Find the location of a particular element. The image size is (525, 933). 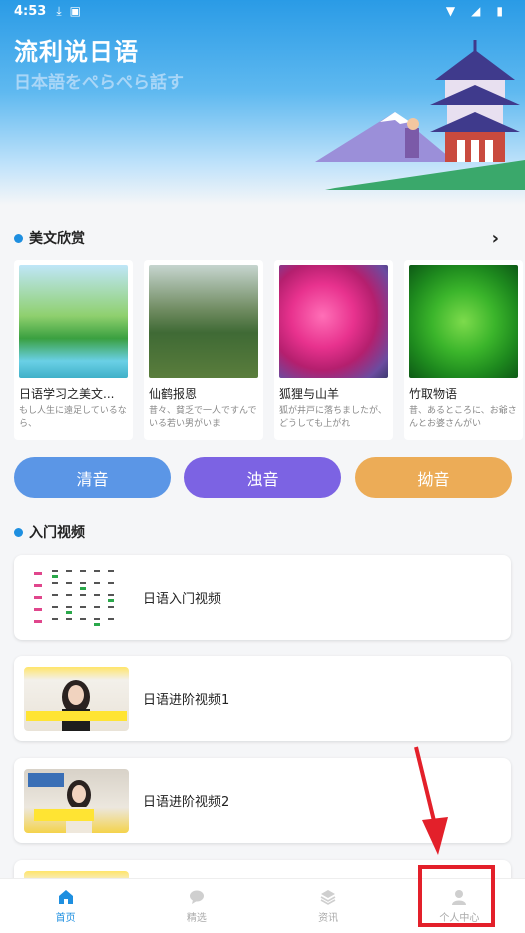

articles-section-header: 美文欣赏 is located at coordinates (49, 238).